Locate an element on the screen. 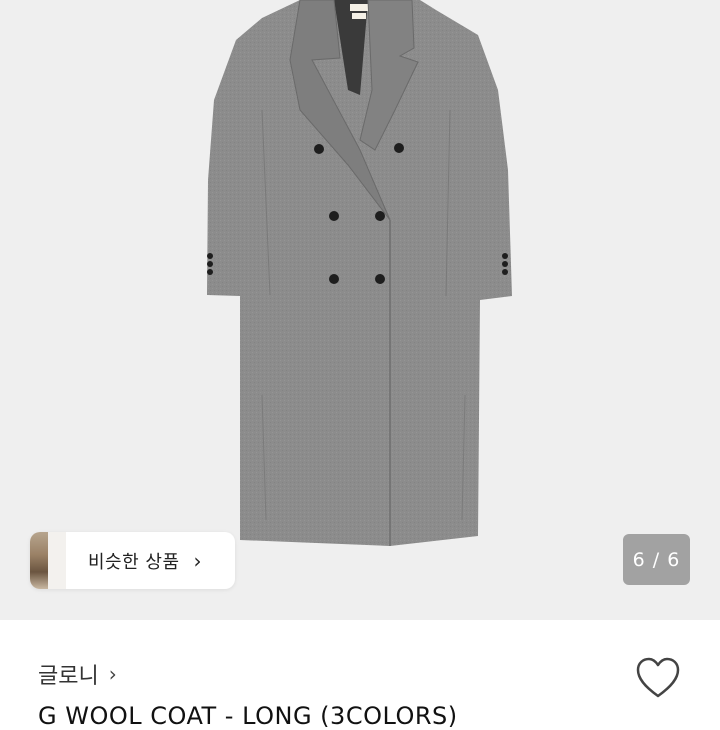 The image size is (720, 730). similar-products-thumbnail is located at coordinates (48, 560).